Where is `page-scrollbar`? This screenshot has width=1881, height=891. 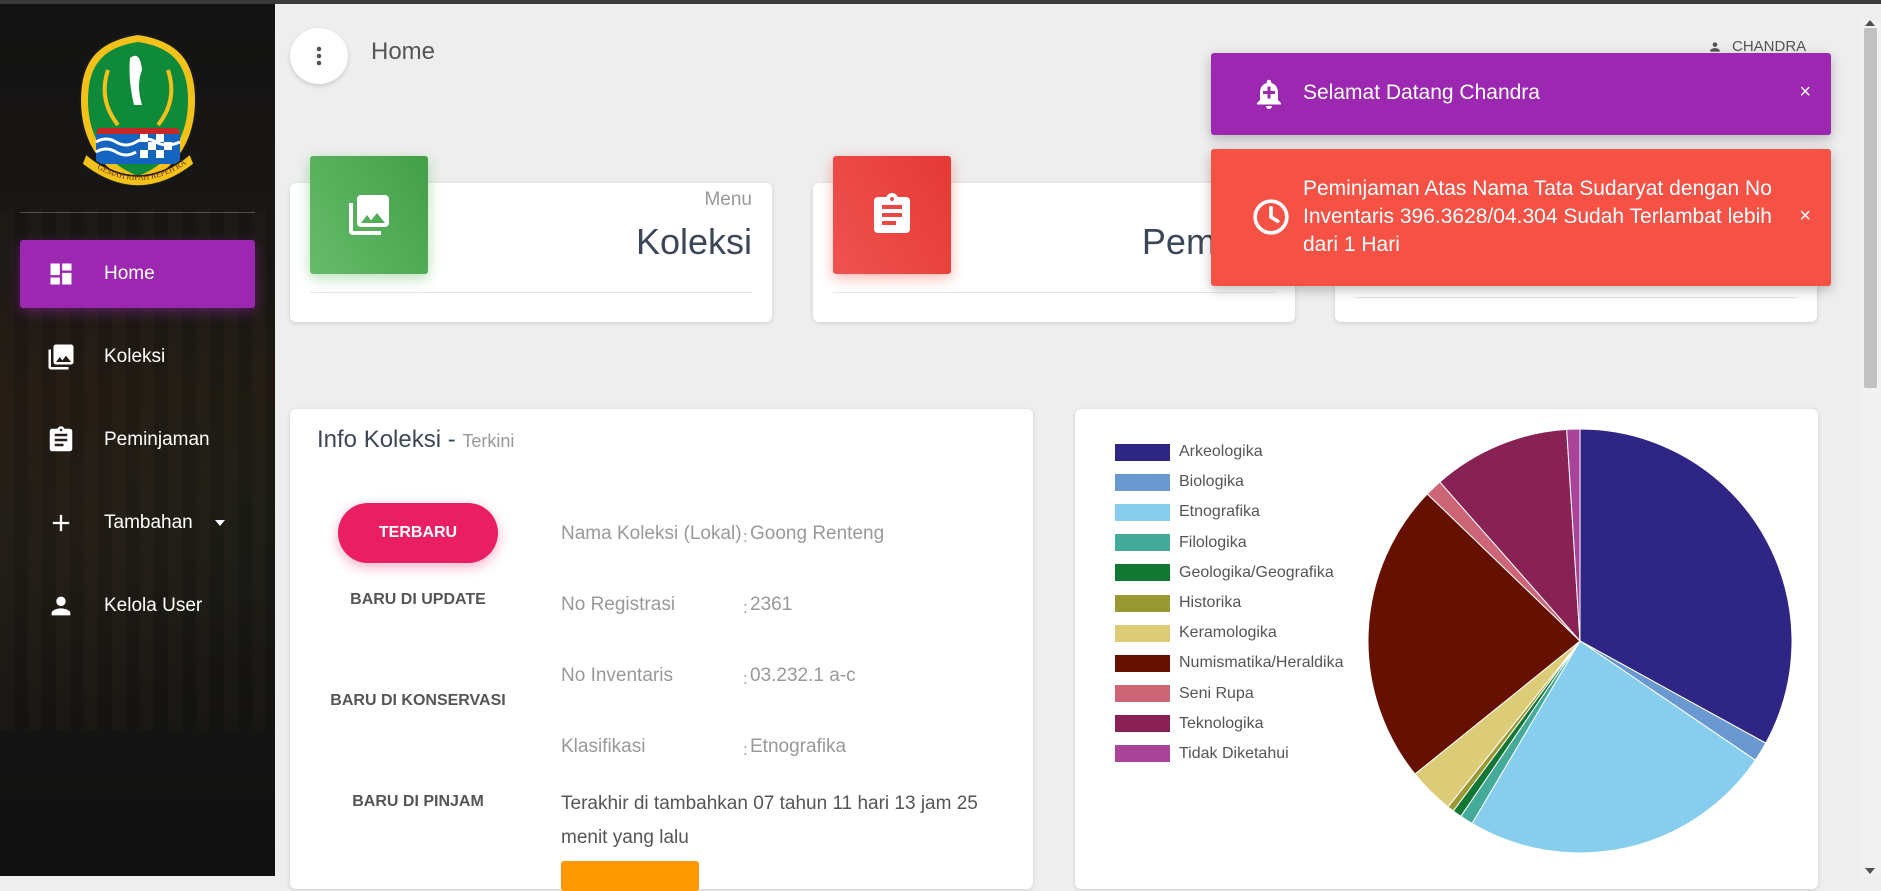 page-scrollbar is located at coordinates (1870, 448).